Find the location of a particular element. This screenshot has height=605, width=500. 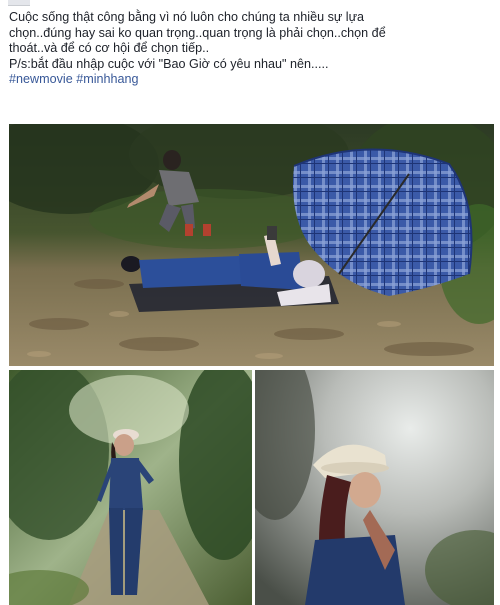

top-header-sliver is located at coordinates (250, 3).